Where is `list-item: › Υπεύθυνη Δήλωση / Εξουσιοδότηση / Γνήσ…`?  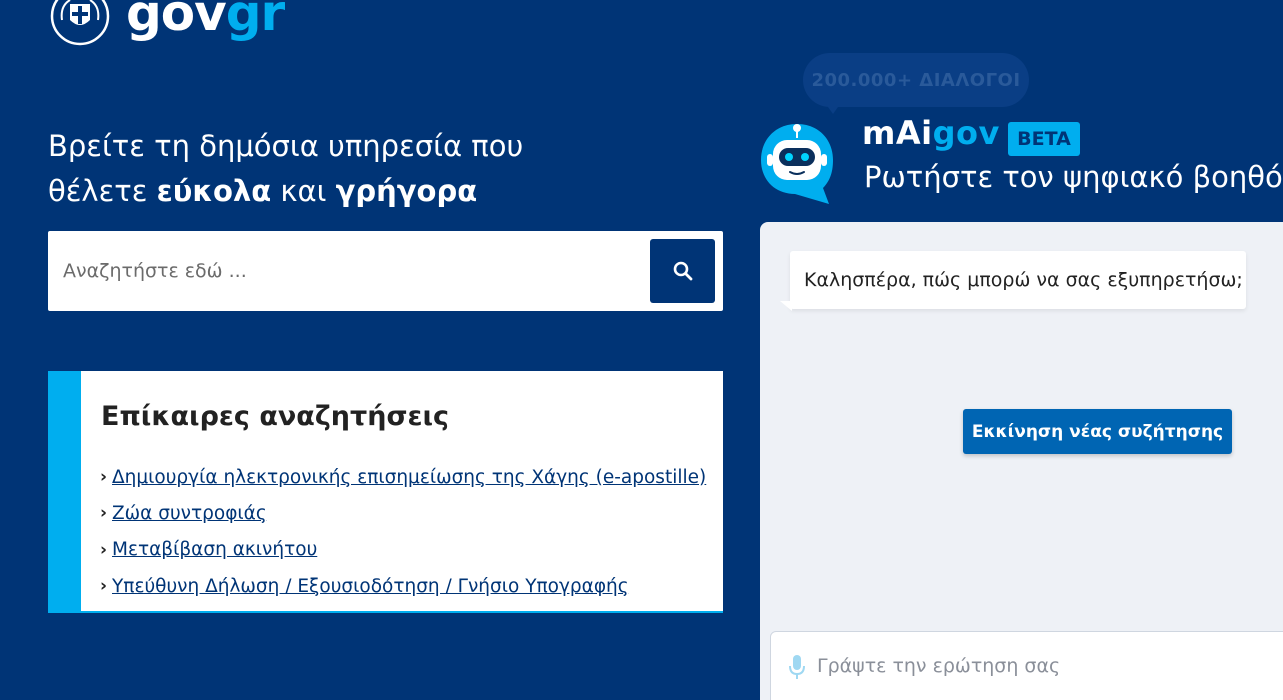
list-item: › Υπεύθυνη Δήλωση / Εξουσιοδότηση / Γνήσ… is located at coordinates (403, 586).